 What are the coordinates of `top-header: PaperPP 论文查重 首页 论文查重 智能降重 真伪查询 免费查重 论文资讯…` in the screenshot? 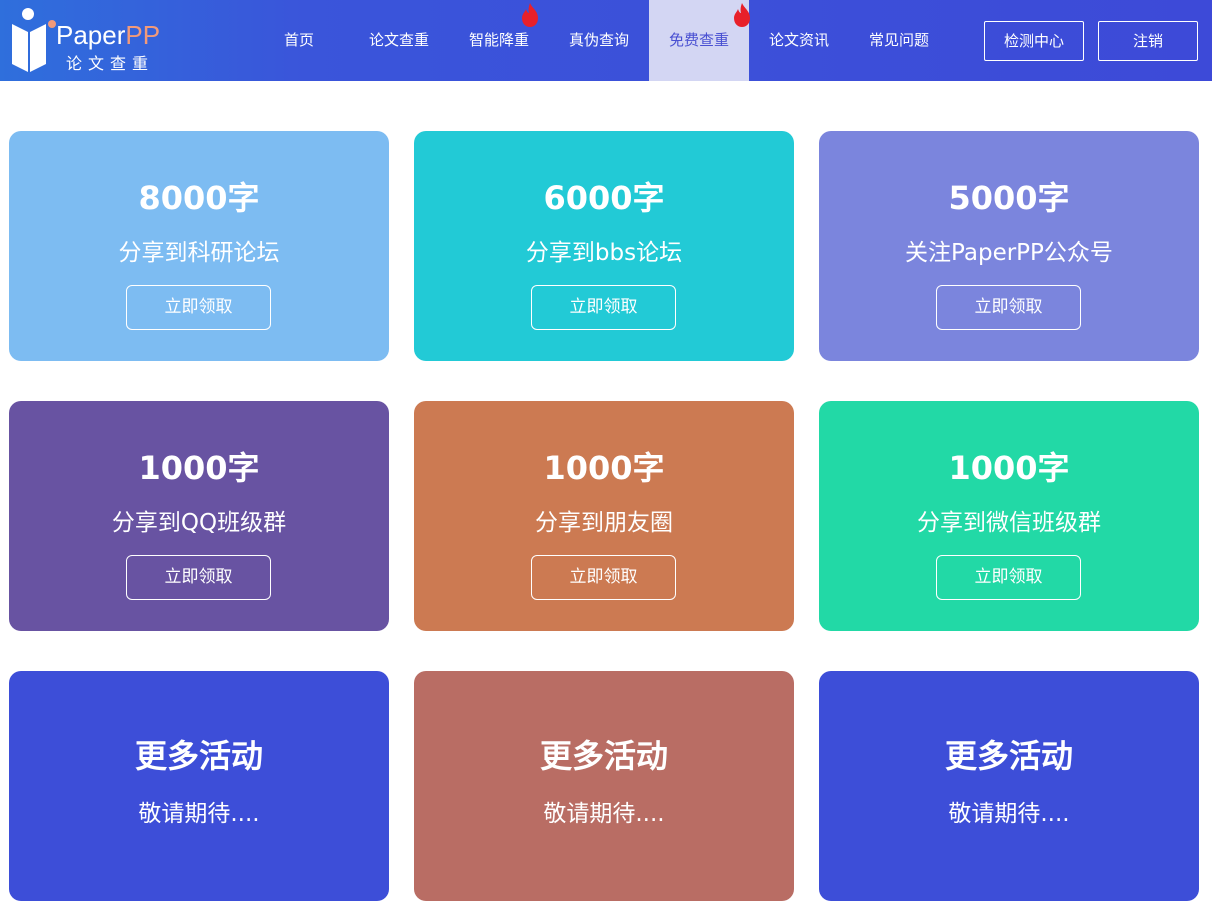 It's located at (606, 40).